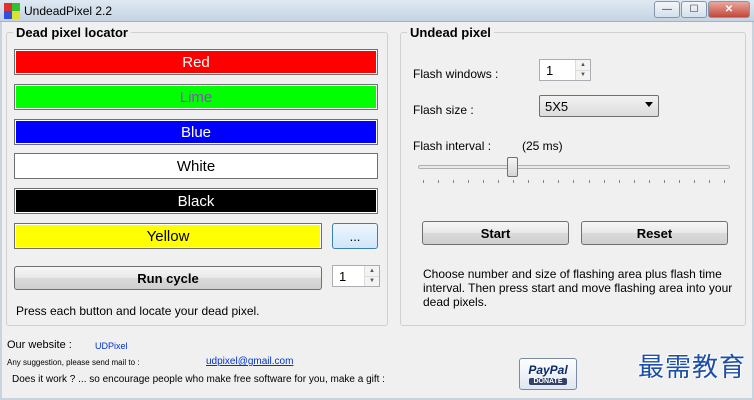 This screenshot has width=754, height=400. Describe the element at coordinates (574, 167) in the screenshot. I see `flash-interval-slider-track` at that location.